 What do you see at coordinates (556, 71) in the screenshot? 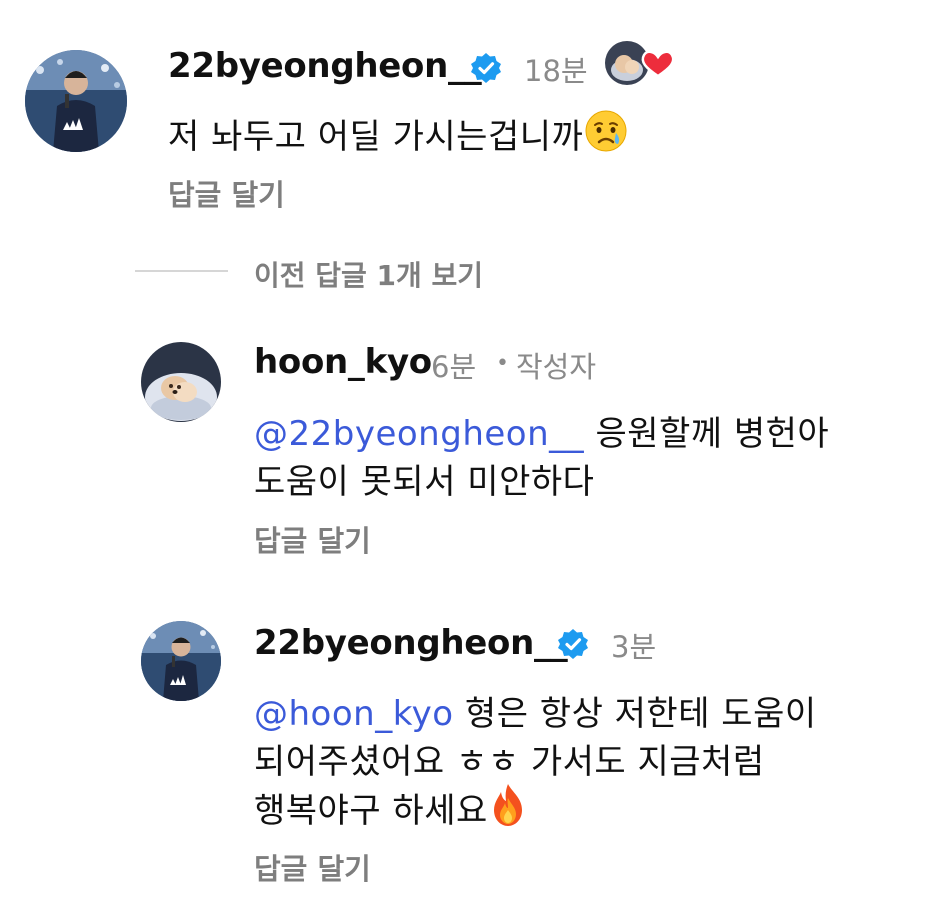
I see `comment-timestamp: 18분` at bounding box center [556, 71].